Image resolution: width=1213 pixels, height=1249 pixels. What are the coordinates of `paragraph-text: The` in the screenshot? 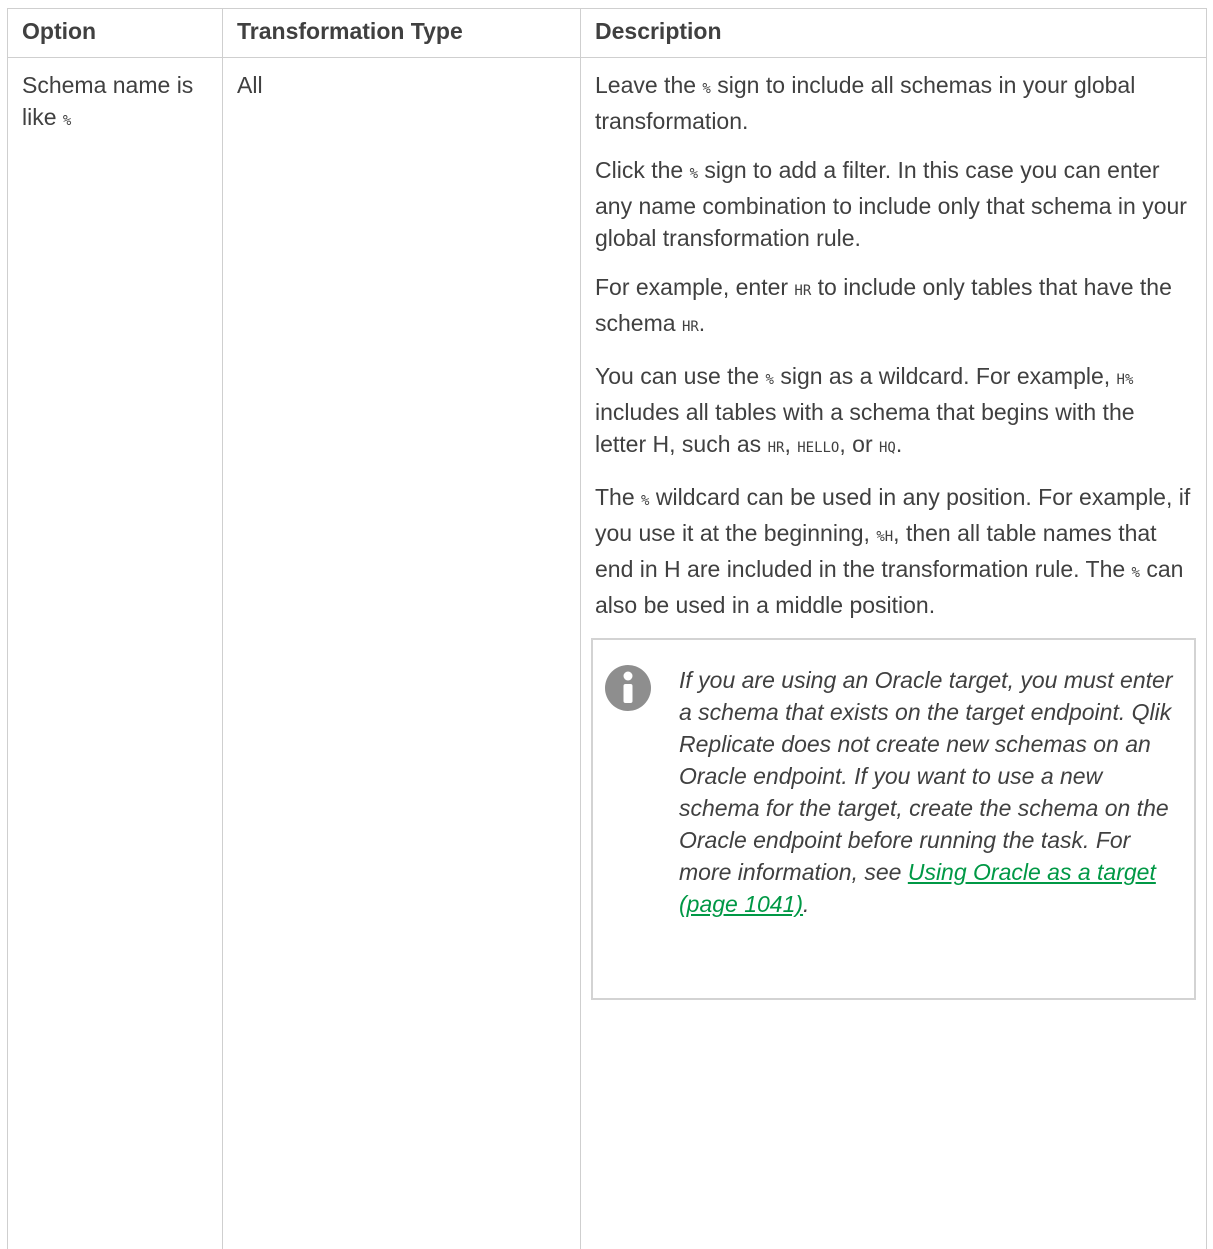 It's located at (618, 497).